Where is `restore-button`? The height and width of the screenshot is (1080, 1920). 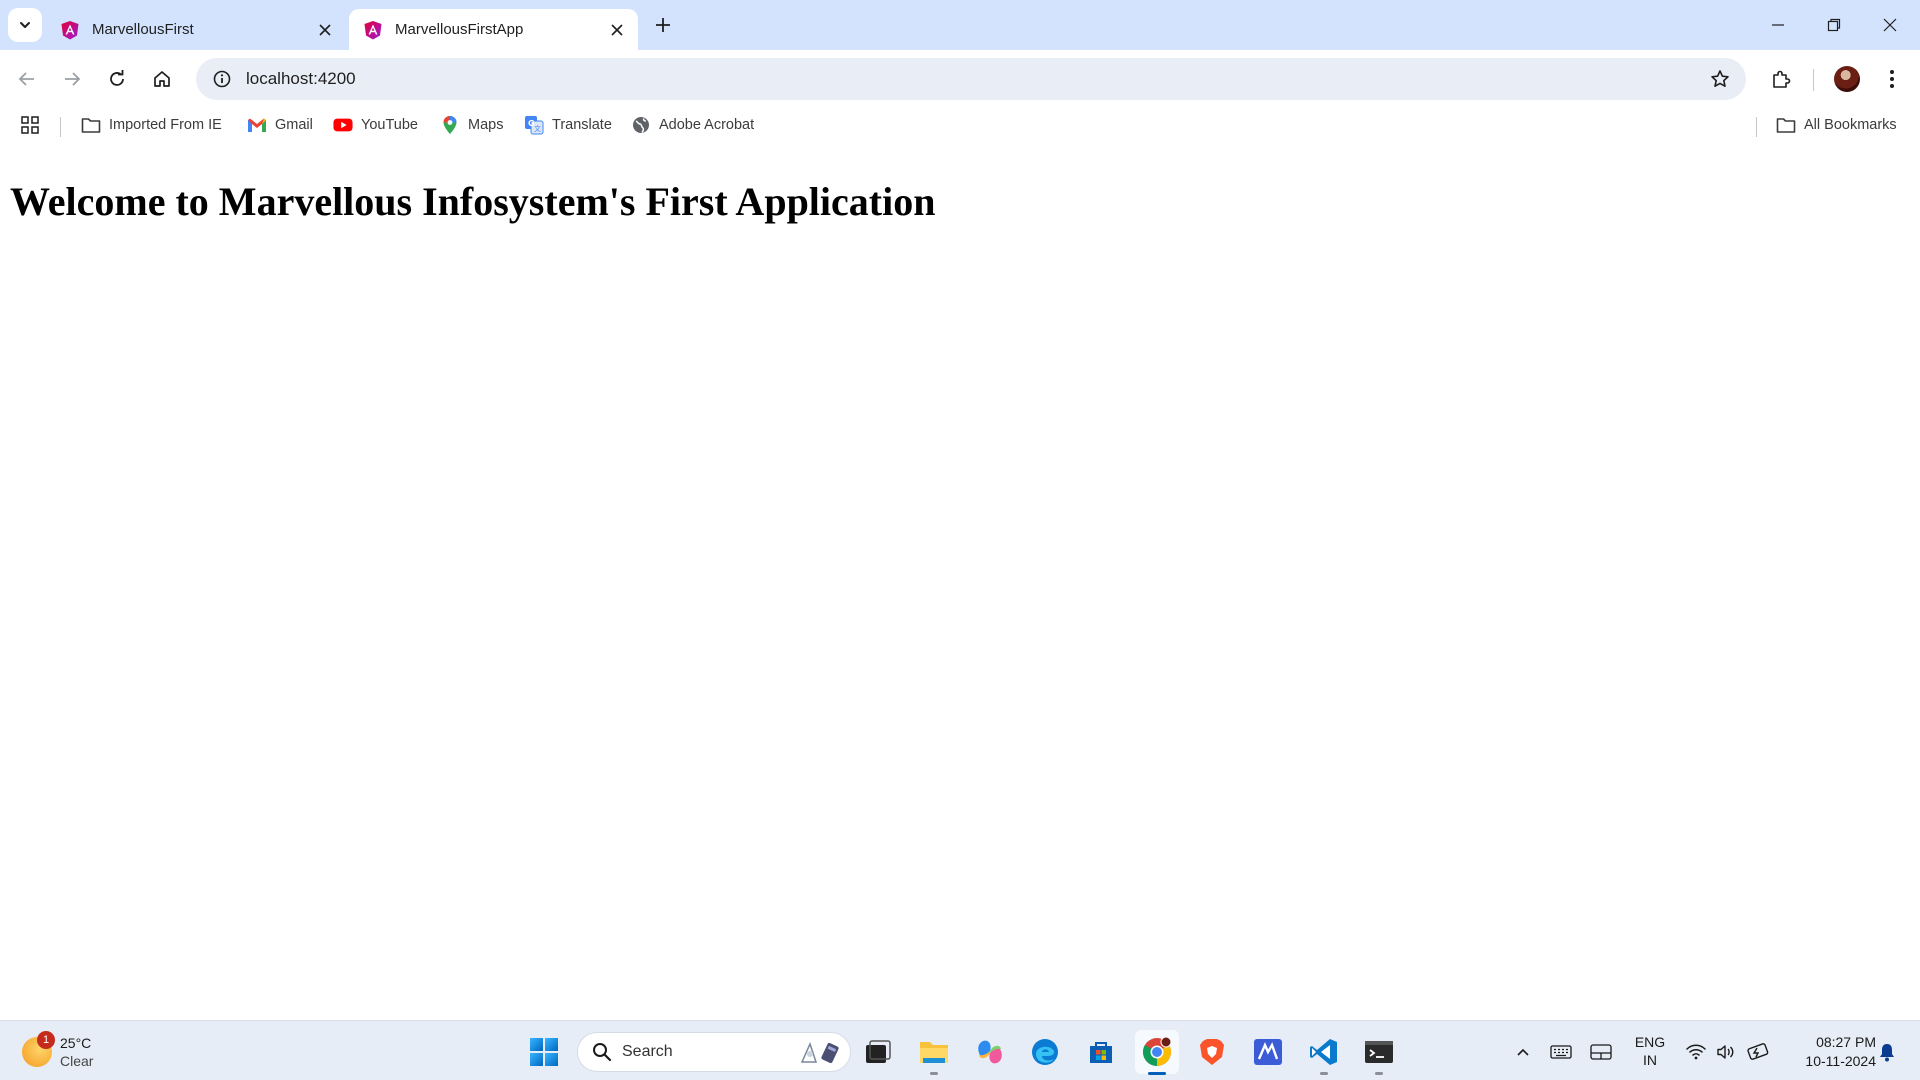
restore-button is located at coordinates (1834, 25).